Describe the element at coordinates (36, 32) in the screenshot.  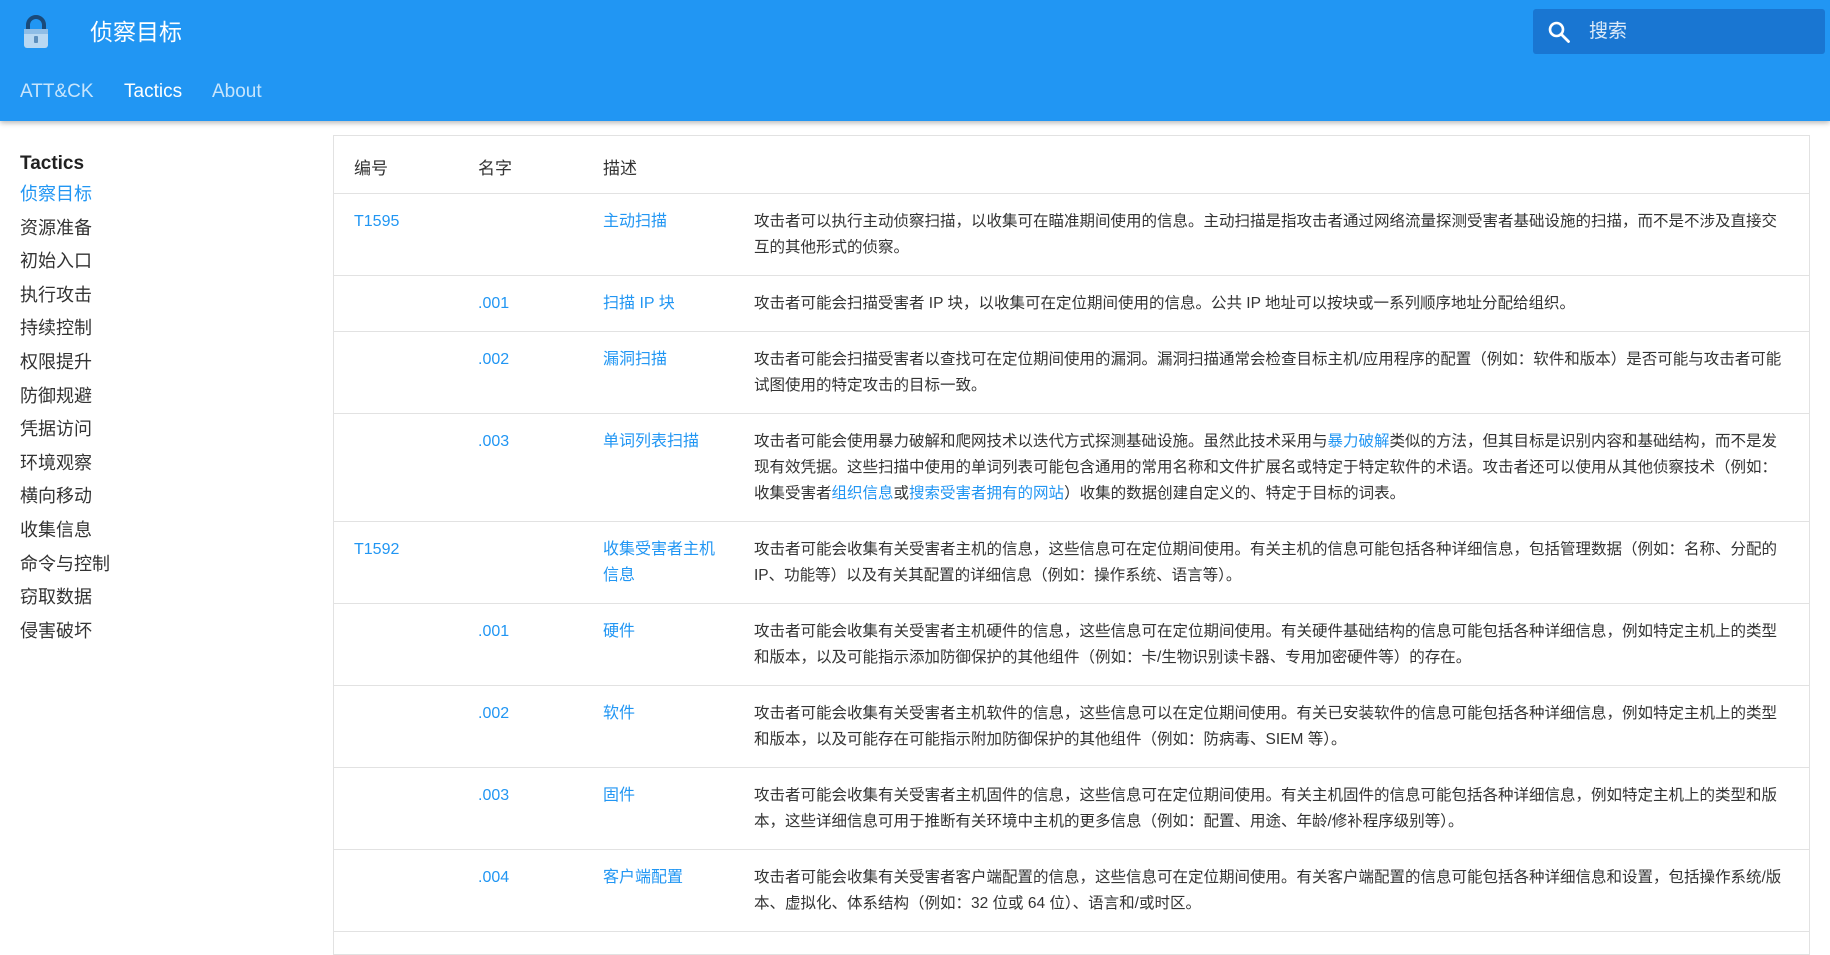
I see `lock-logo-icon` at that location.